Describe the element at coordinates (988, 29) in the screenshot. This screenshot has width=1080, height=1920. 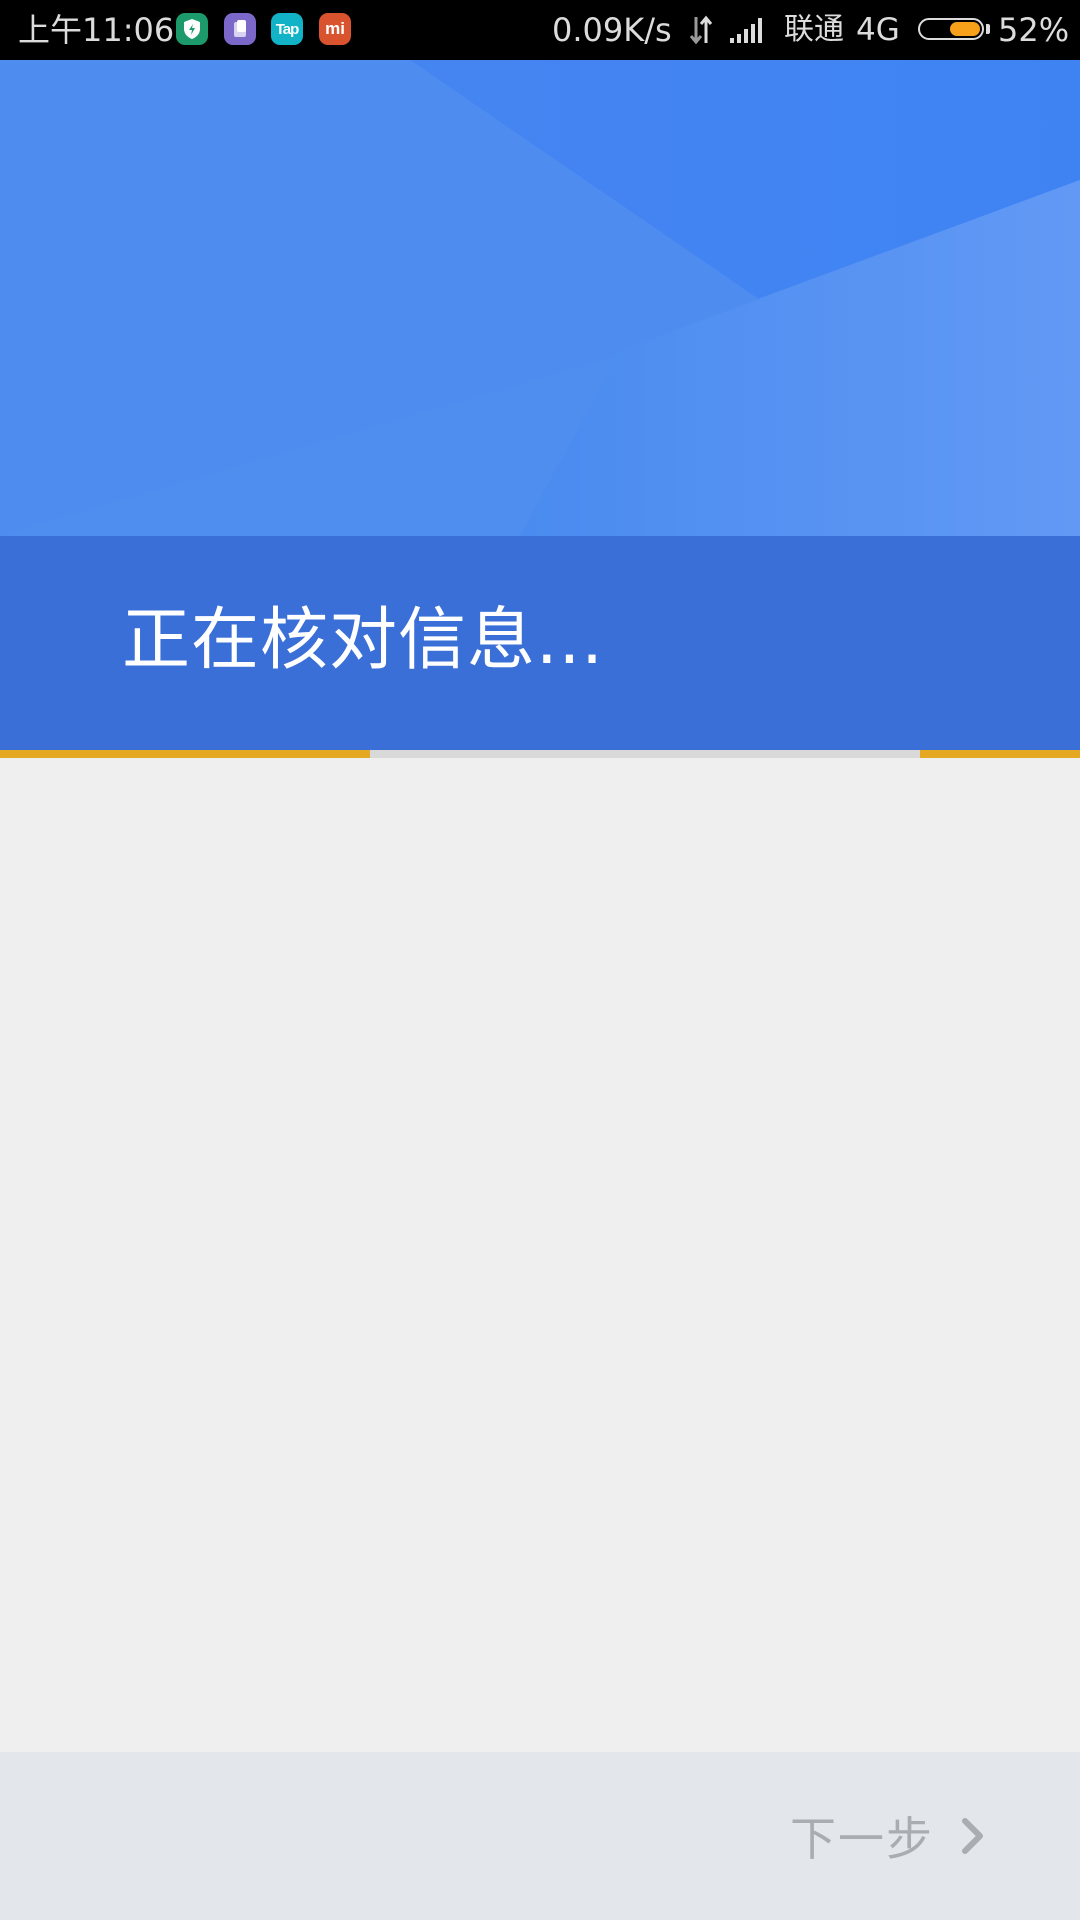
I see `battery-nub` at that location.